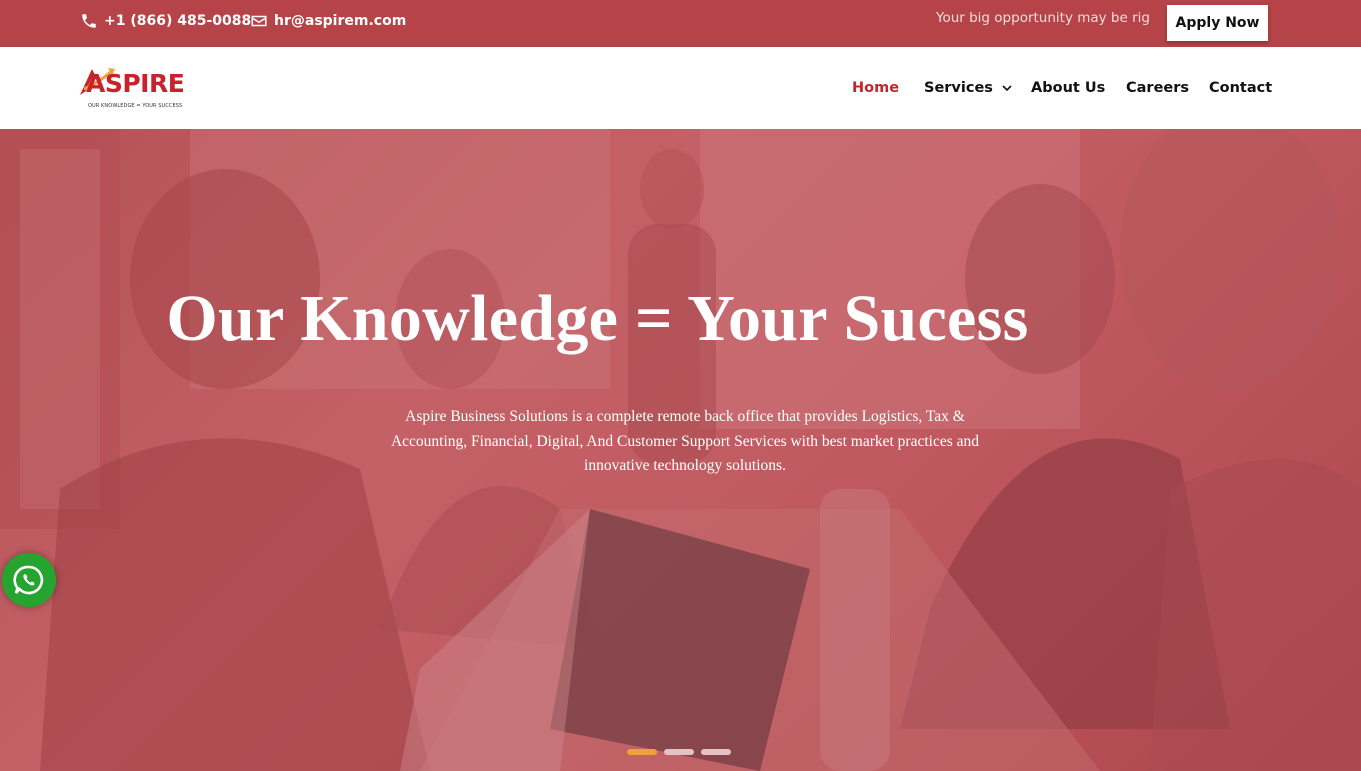  What do you see at coordinates (1217, 23) in the screenshot?
I see `apply-now-button: Apply Now` at bounding box center [1217, 23].